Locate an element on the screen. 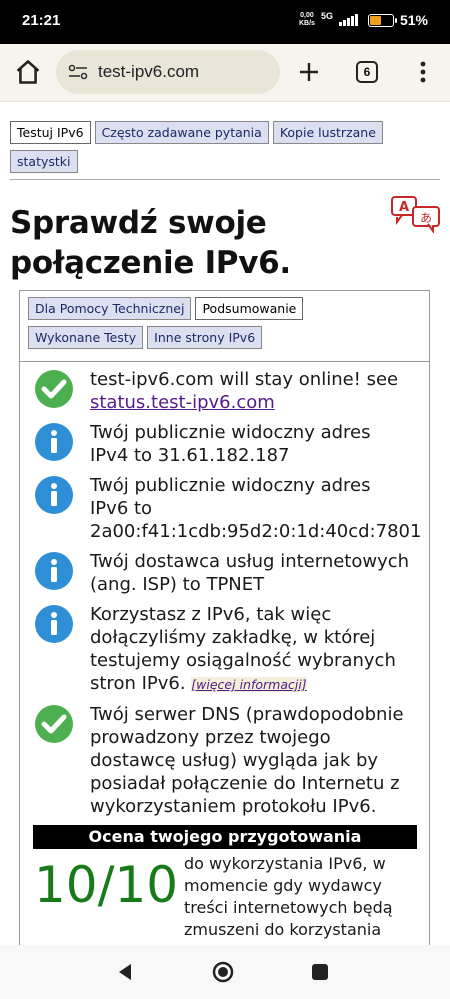  tab-switcher-button: 6 is located at coordinates (367, 72).